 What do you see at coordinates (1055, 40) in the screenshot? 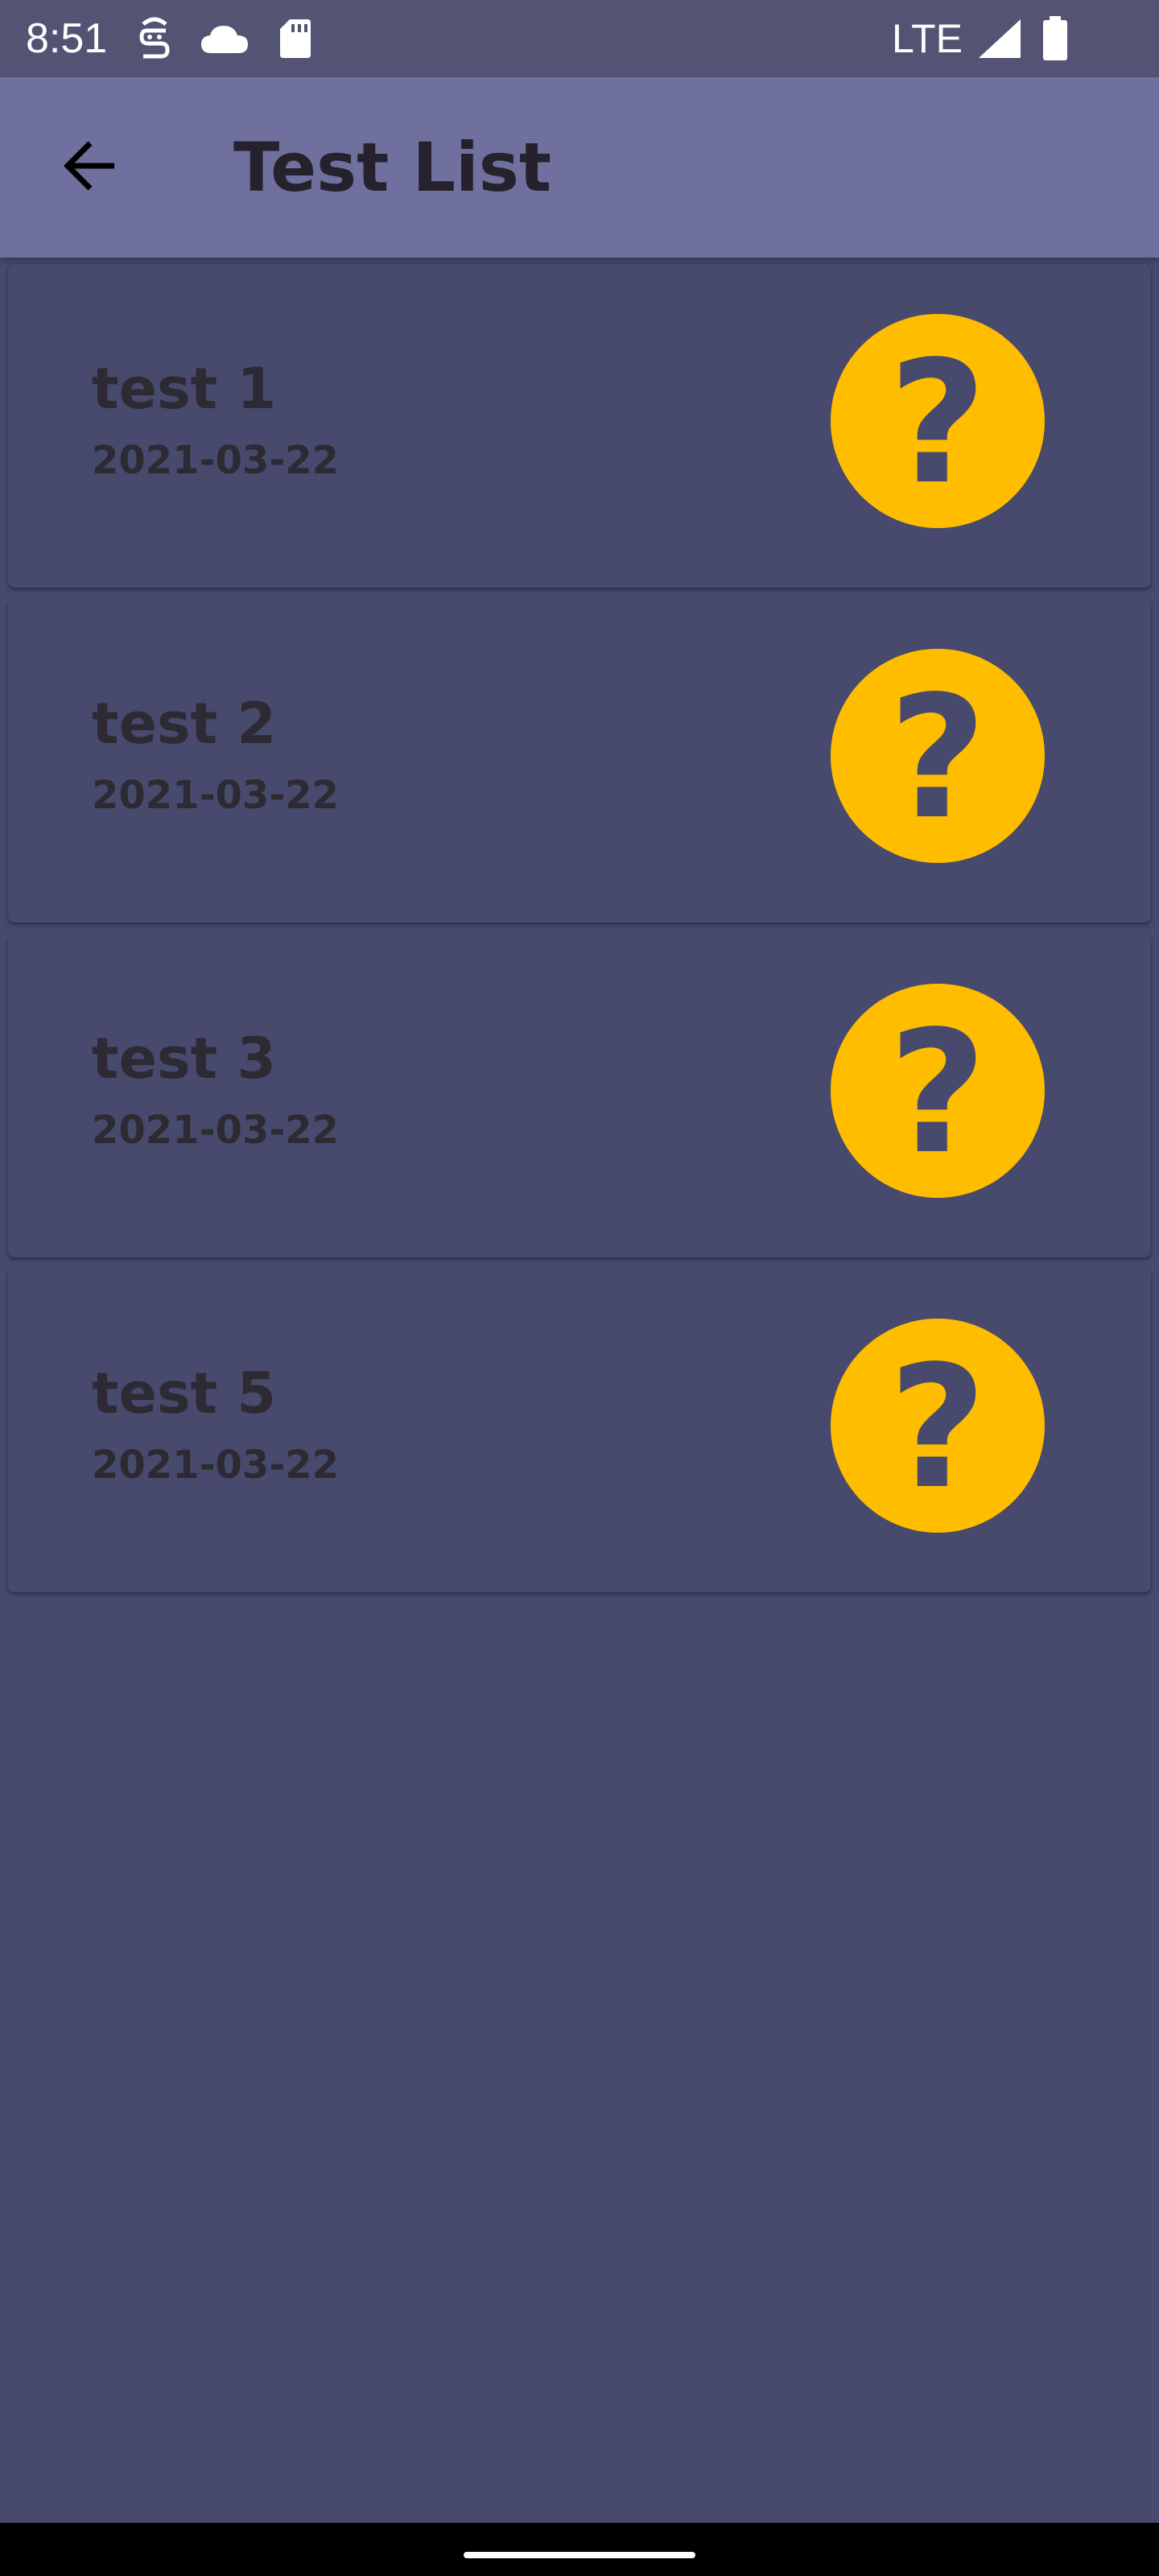
I see `battery-icon` at bounding box center [1055, 40].